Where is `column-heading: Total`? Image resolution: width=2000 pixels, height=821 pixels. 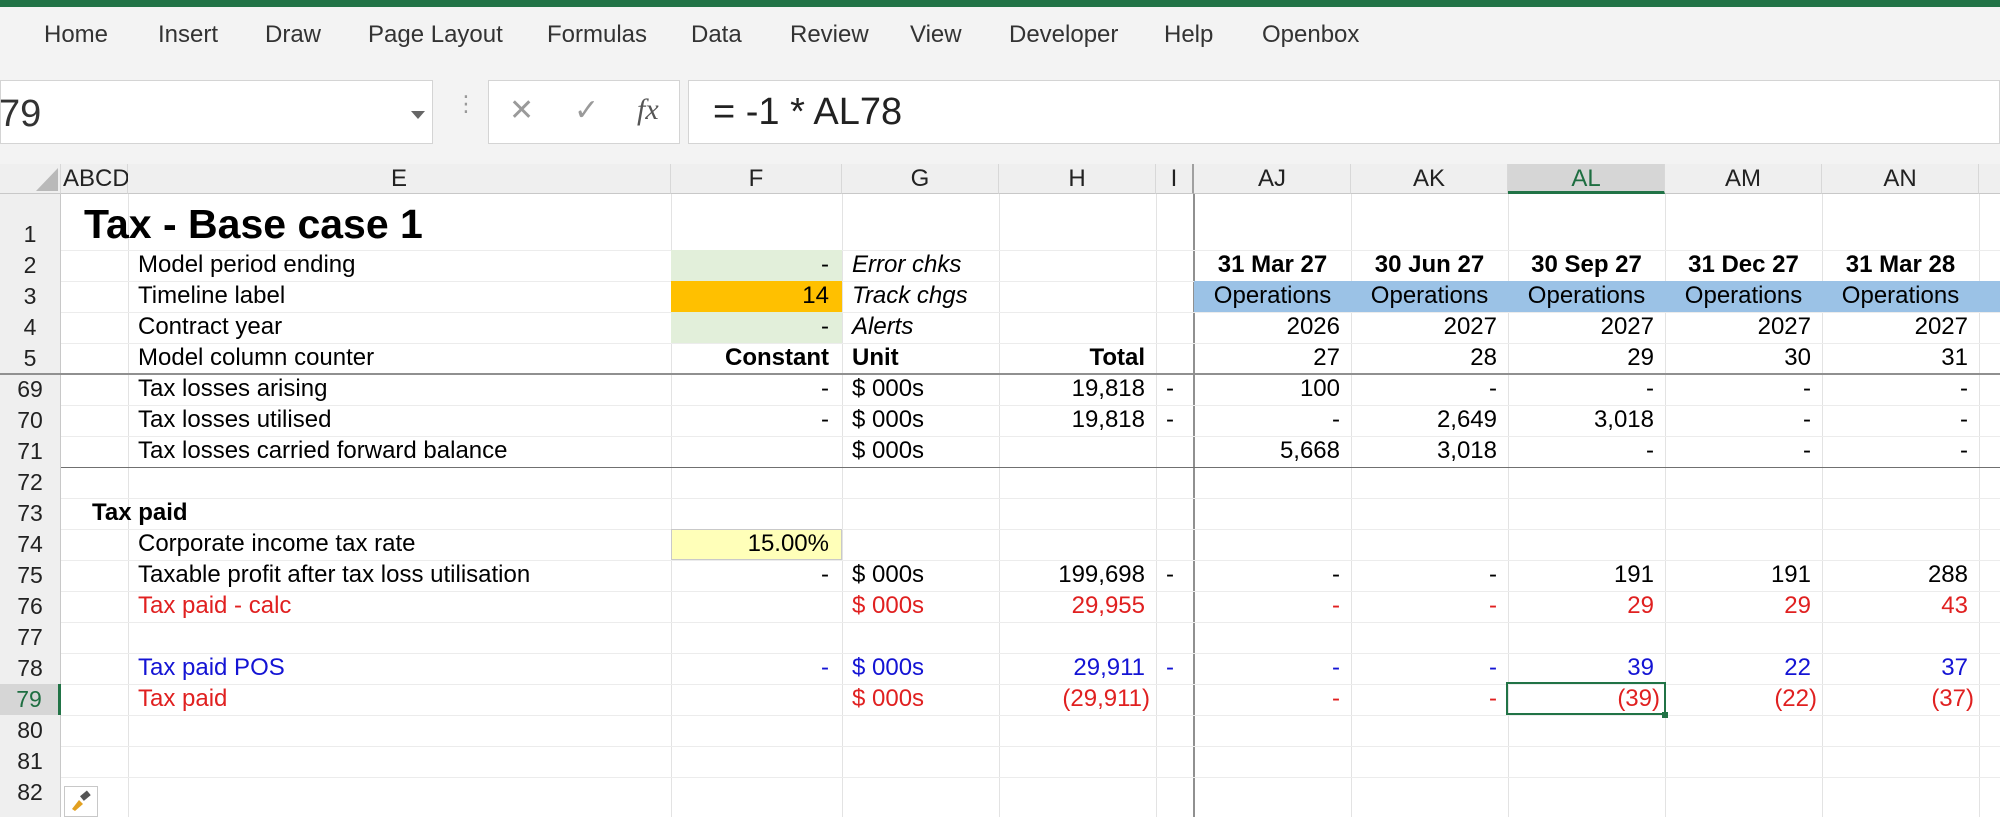 column-heading: Total is located at coordinates (1072, 358).